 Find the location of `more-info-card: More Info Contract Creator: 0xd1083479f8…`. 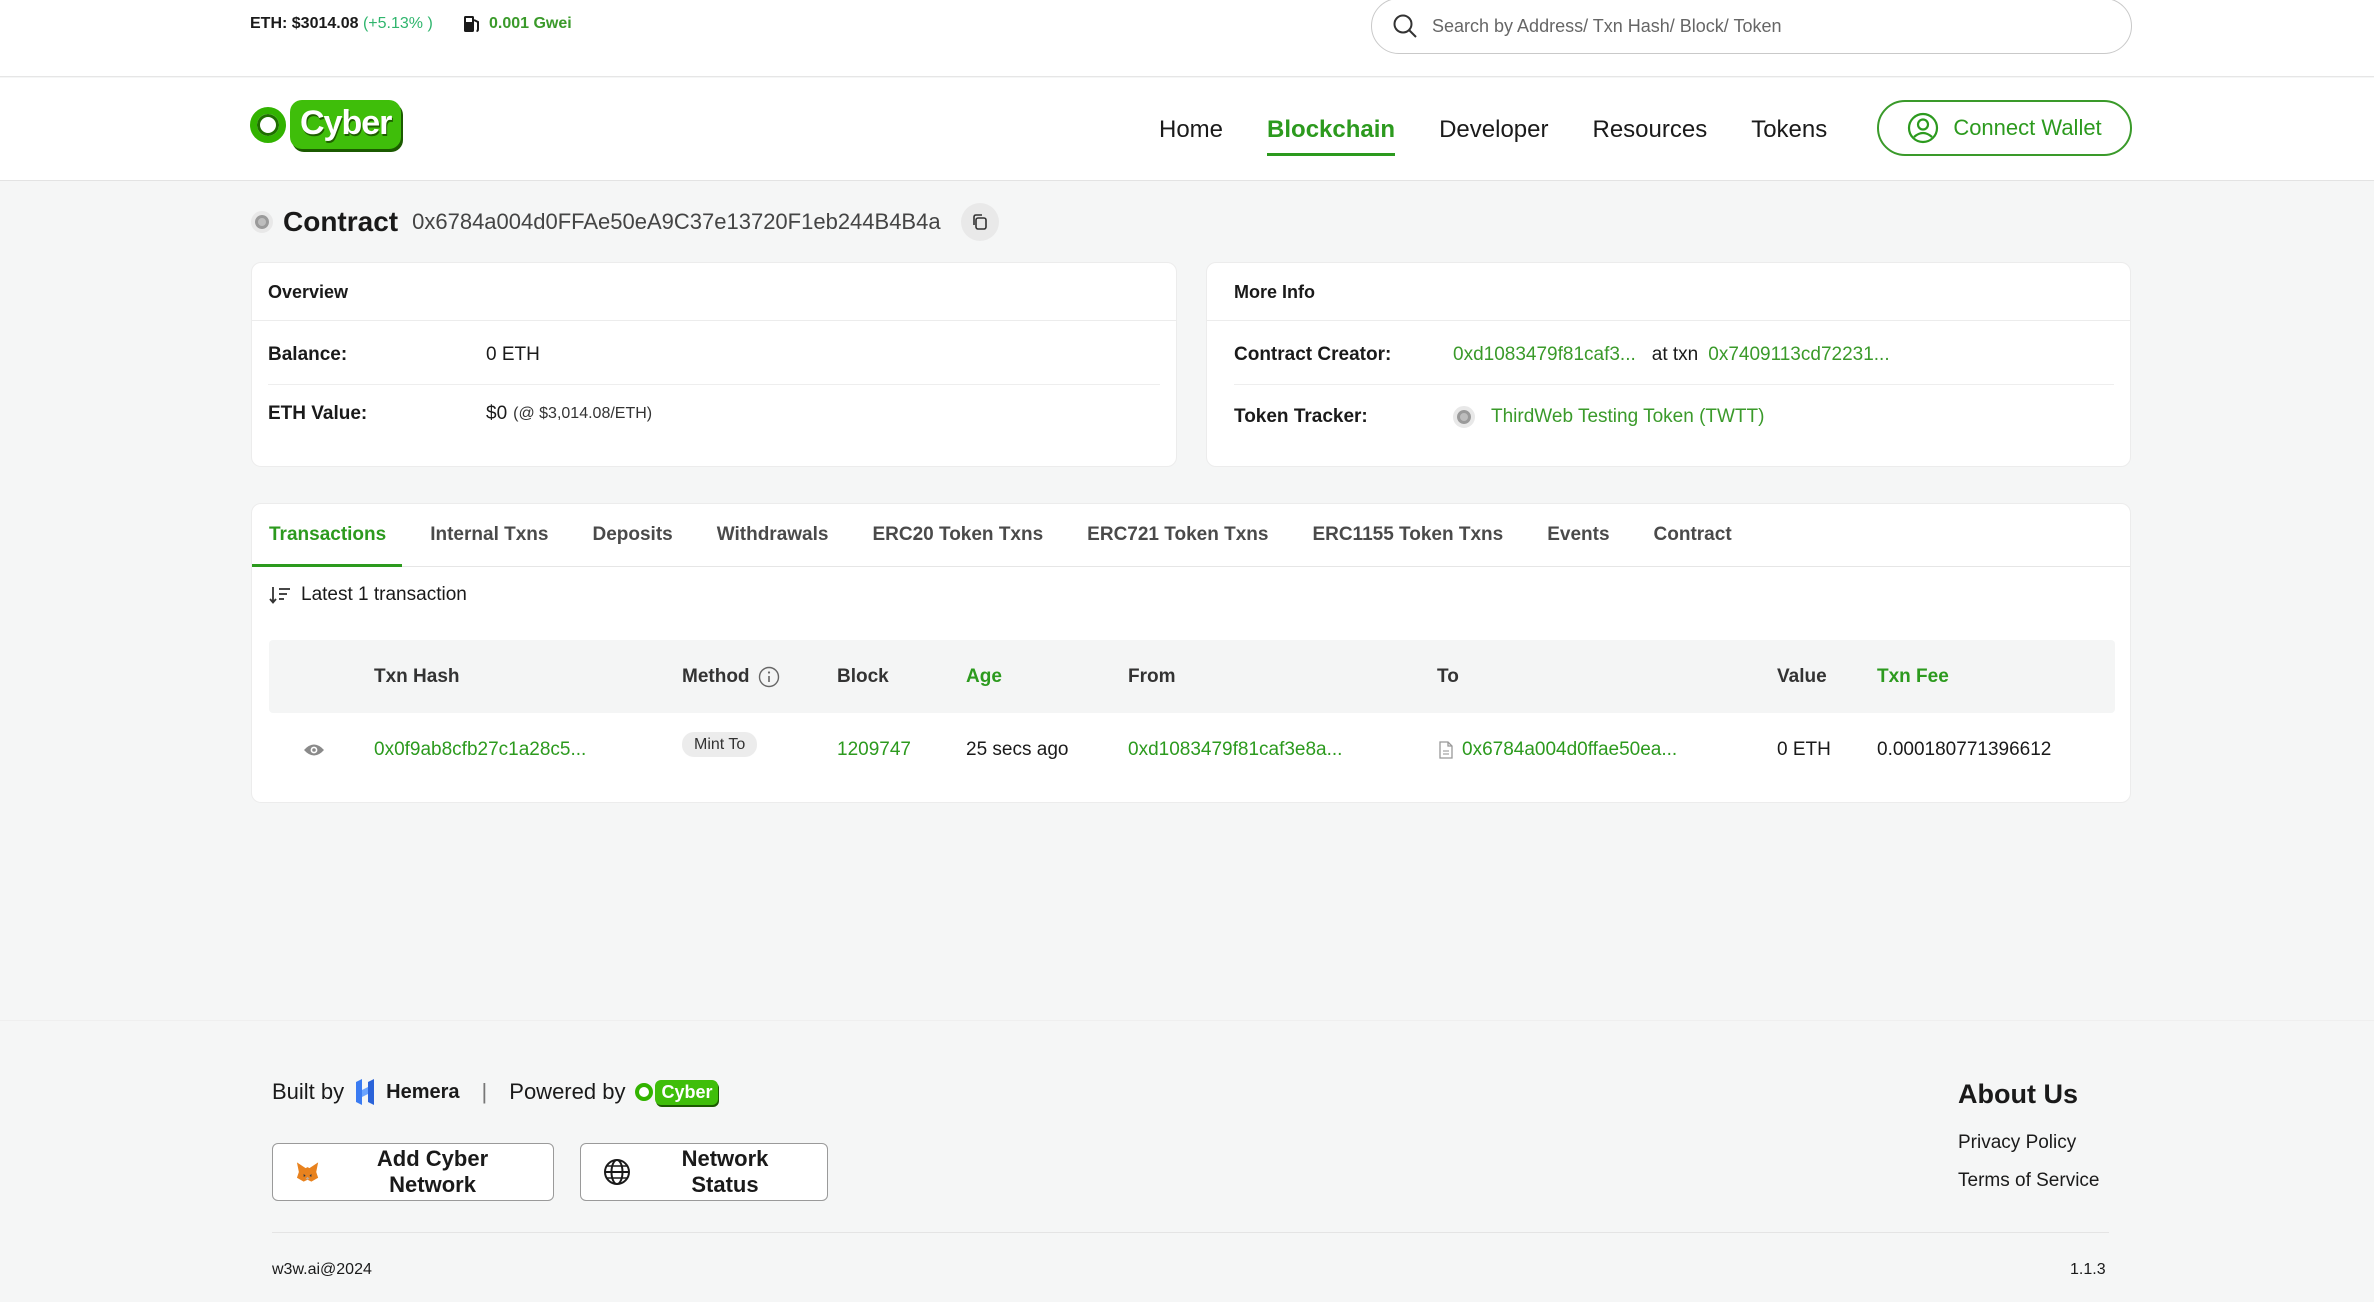

more-info-card: More Info Contract Creator: 0xd1083479f8… is located at coordinates (1668, 364).